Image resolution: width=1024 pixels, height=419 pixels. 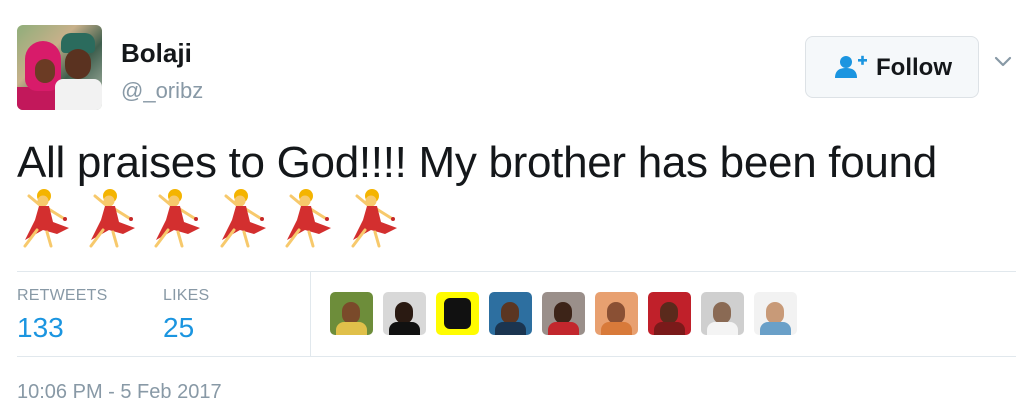 What do you see at coordinates (162, 91) in the screenshot?
I see `user-handle: @_oribz` at bounding box center [162, 91].